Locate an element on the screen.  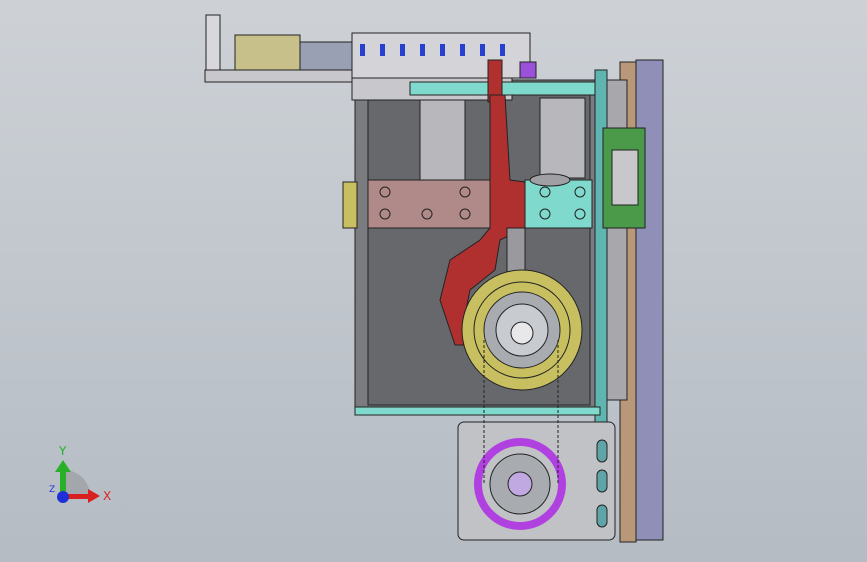
y-axis-label: Y is located at coordinates (62, 451).